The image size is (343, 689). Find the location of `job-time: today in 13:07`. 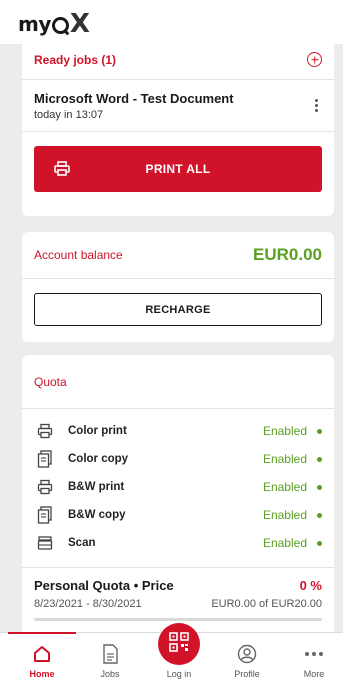

job-time: today in 13:07 is located at coordinates (69, 114).